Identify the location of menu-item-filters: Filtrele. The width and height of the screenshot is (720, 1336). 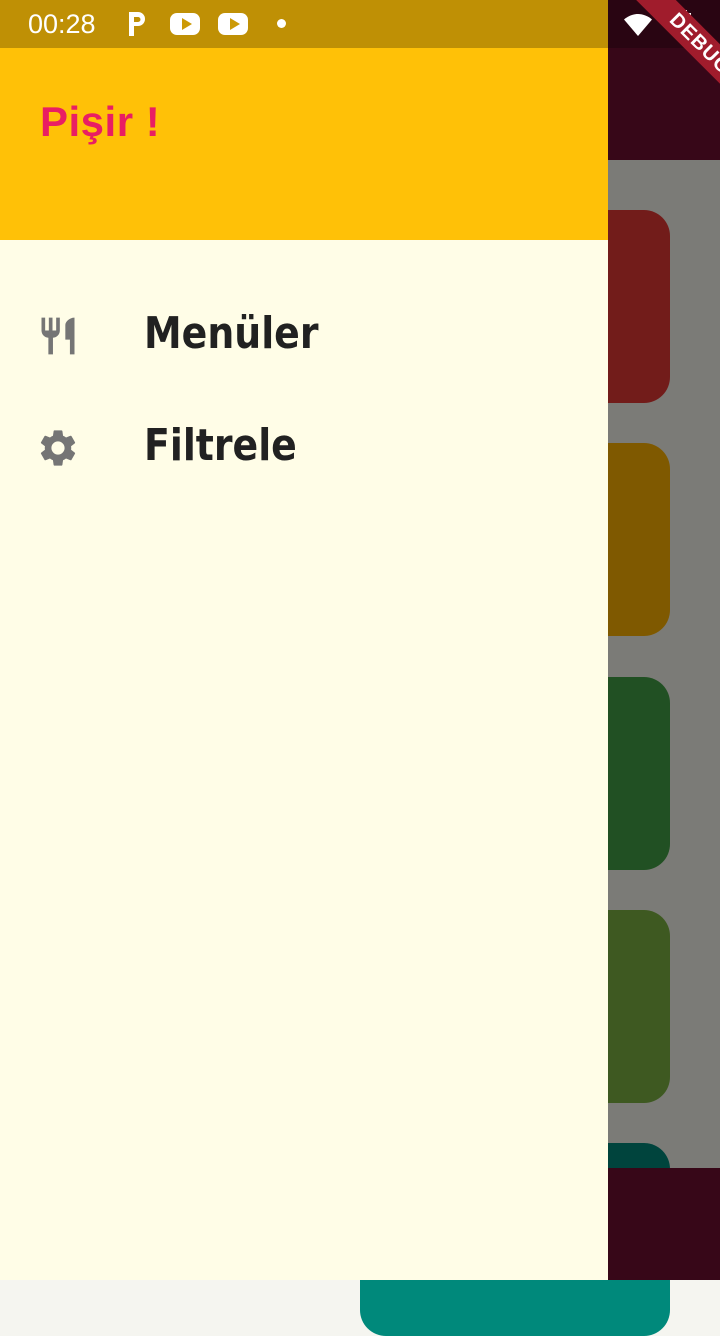
(304, 448).